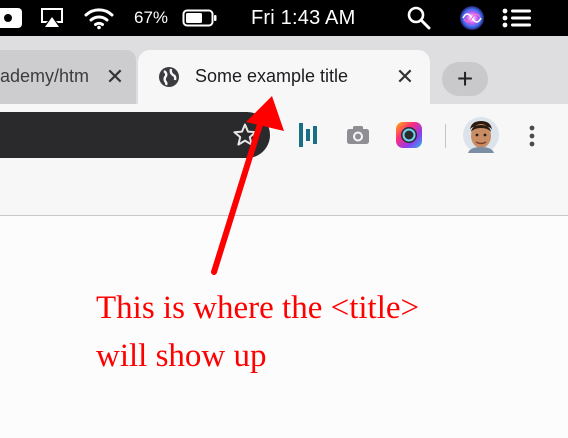 The image size is (568, 438). I want to click on annotation-line-1: This is where the <title>, so click(258, 308).